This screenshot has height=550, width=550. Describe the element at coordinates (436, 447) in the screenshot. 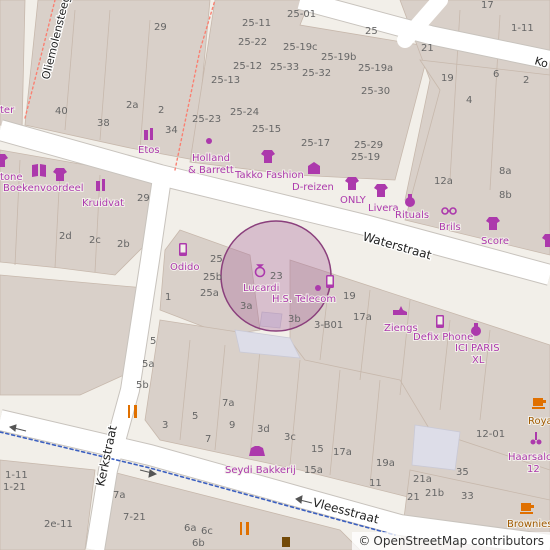

I see `pedestrian-area` at that location.